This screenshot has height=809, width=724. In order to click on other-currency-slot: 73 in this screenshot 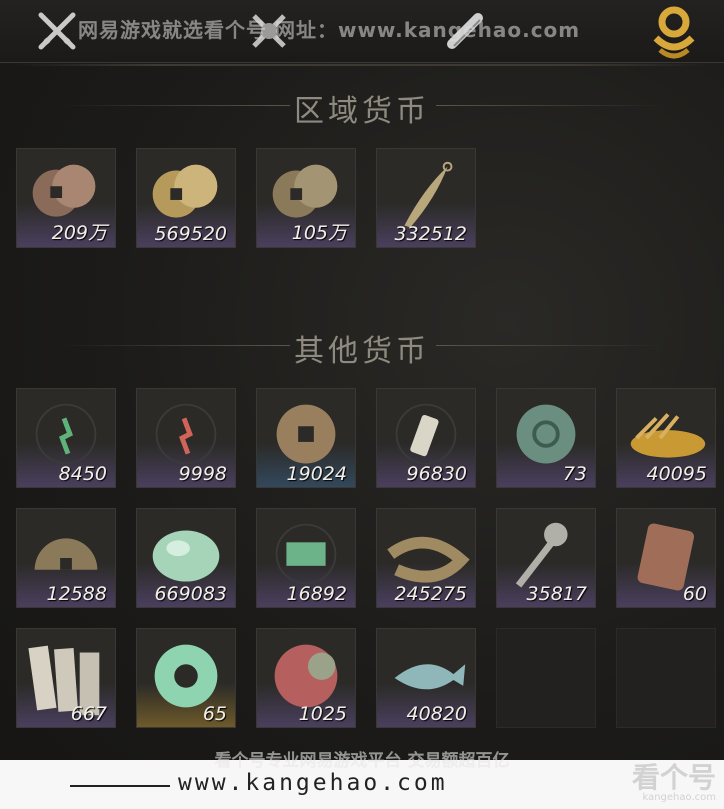, I will do `click(546, 438)`.